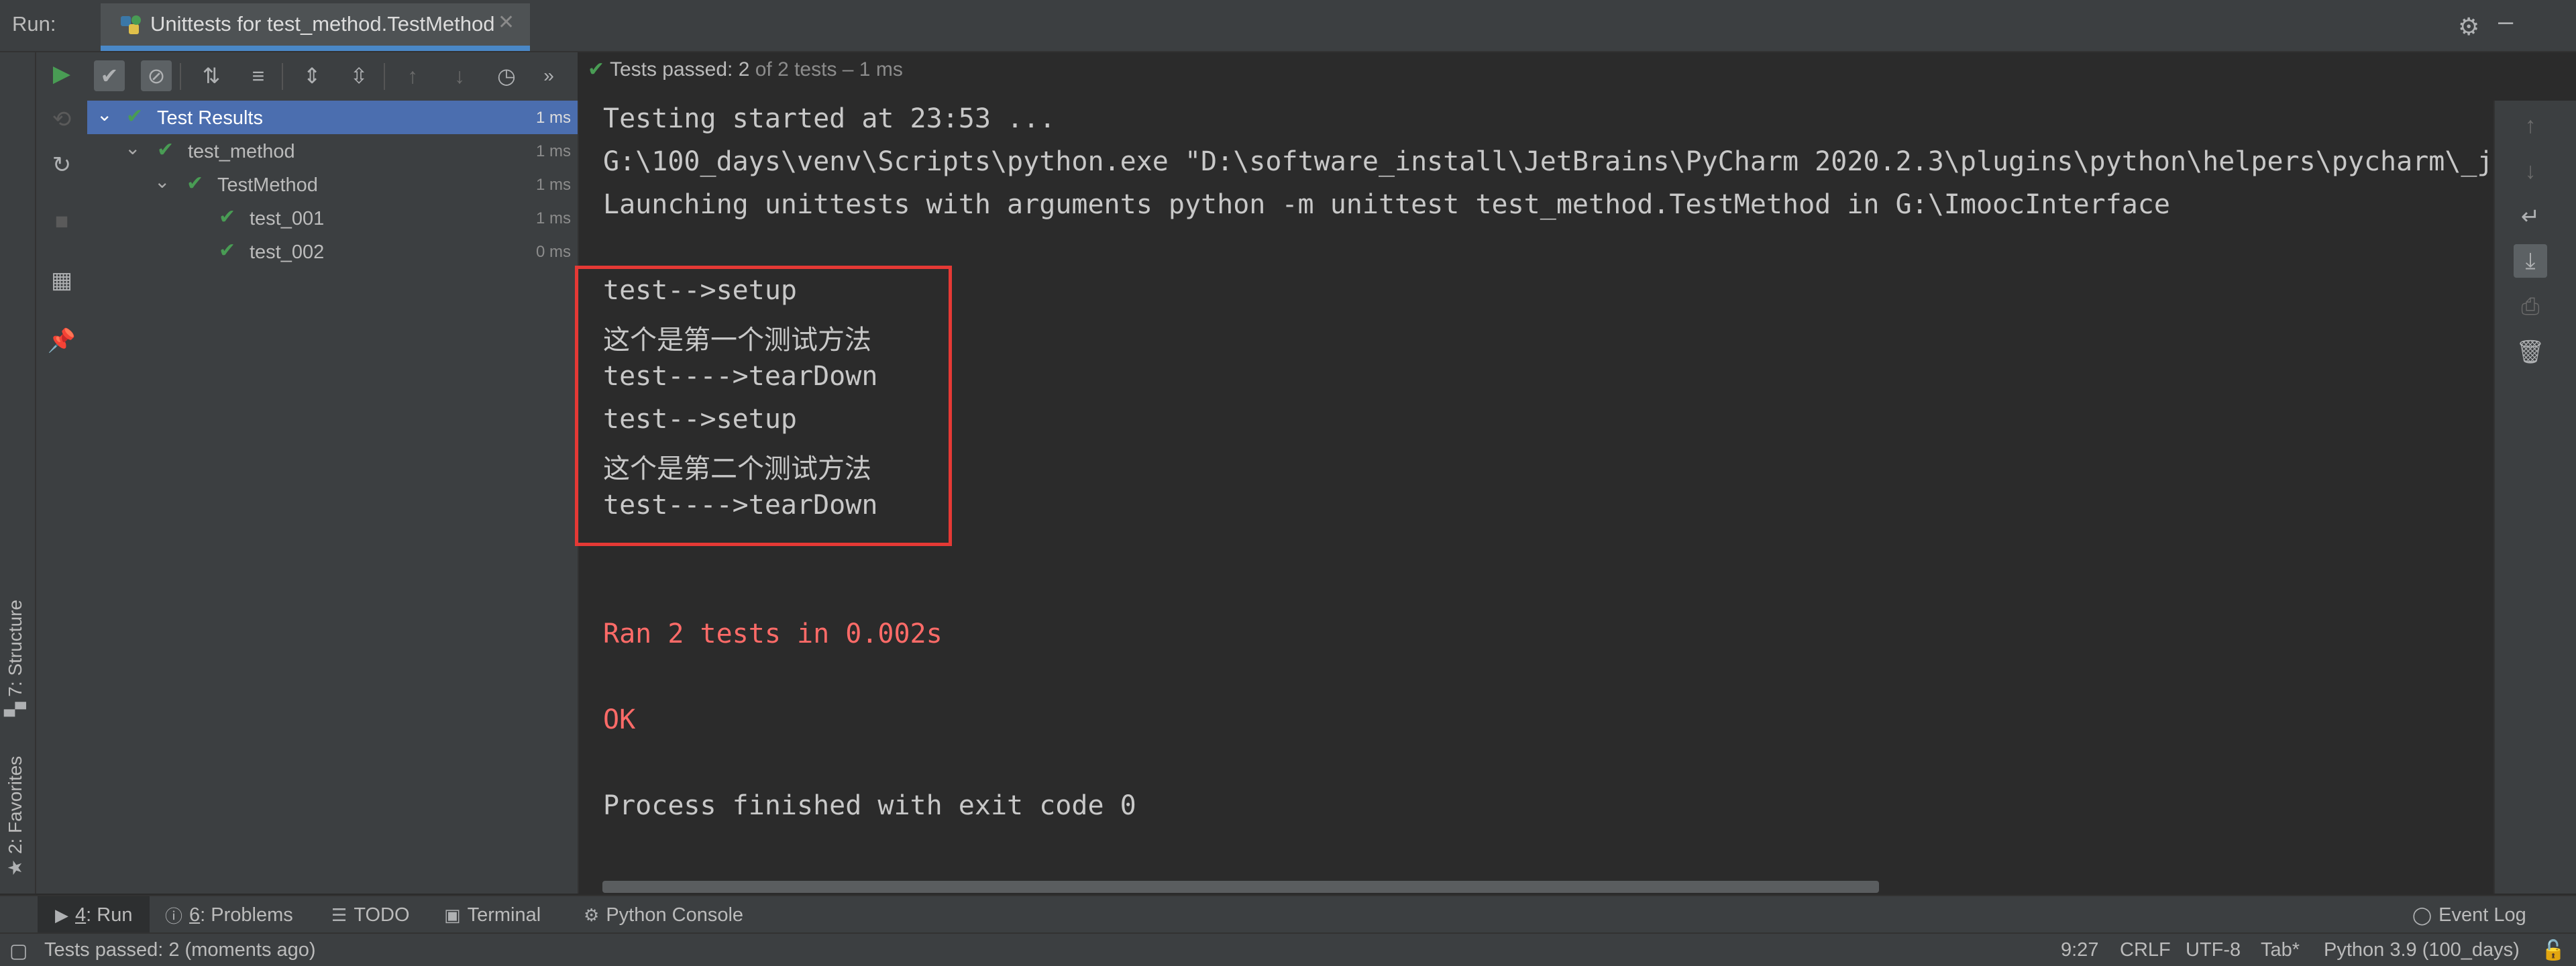  What do you see at coordinates (2422, 950) in the screenshot?
I see `python-interpreter: Python 3.9 (100_days)` at bounding box center [2422, 950].